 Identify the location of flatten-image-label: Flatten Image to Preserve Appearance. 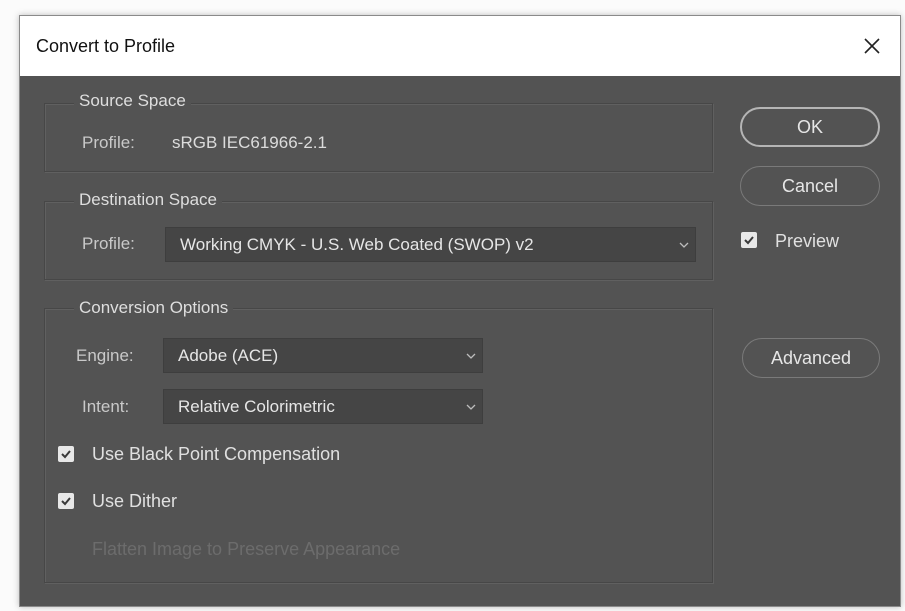
(246, 549).